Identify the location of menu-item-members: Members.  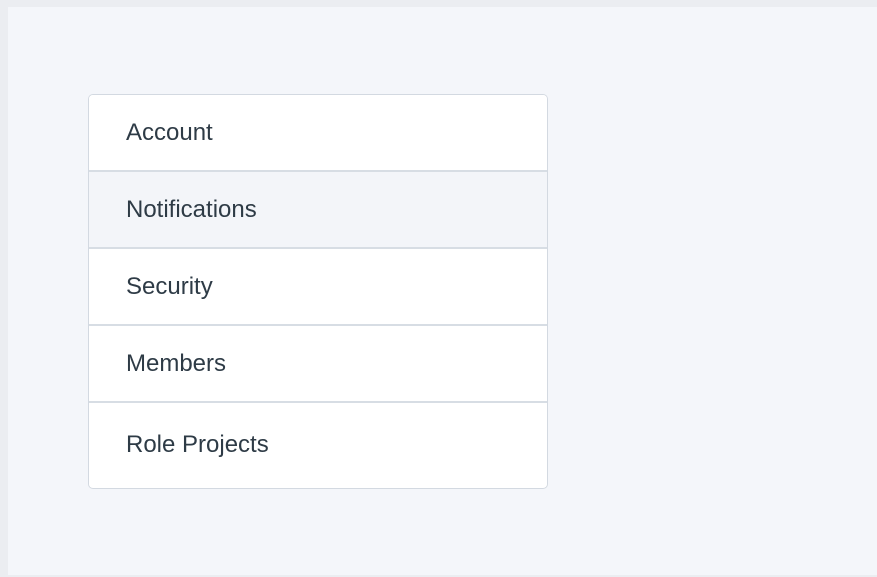
(318, 364).